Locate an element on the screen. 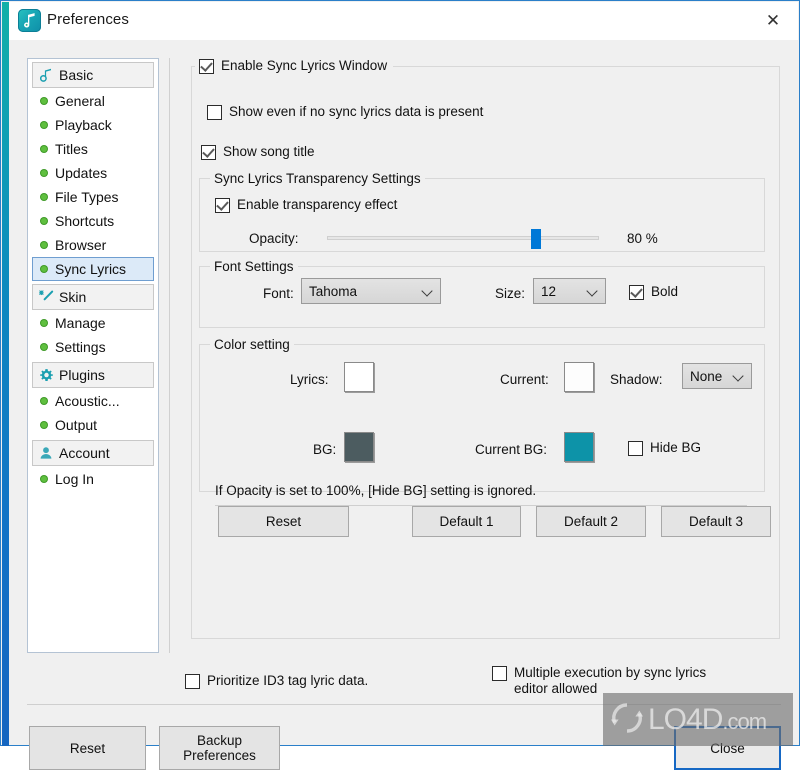 Image resolution: width=800 pixels, height=770 pixels. sidebar-item-sync-lyrics: Sync Lyrics is located at coordinates (93, 269).